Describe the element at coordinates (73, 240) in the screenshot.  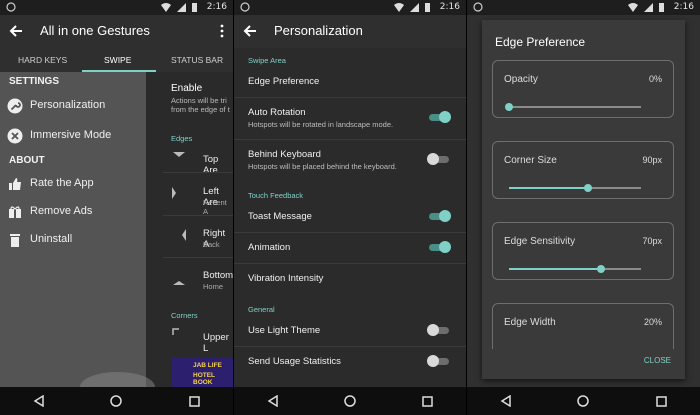
I see `drawer-item-uninstall: Uninstall` at that location.